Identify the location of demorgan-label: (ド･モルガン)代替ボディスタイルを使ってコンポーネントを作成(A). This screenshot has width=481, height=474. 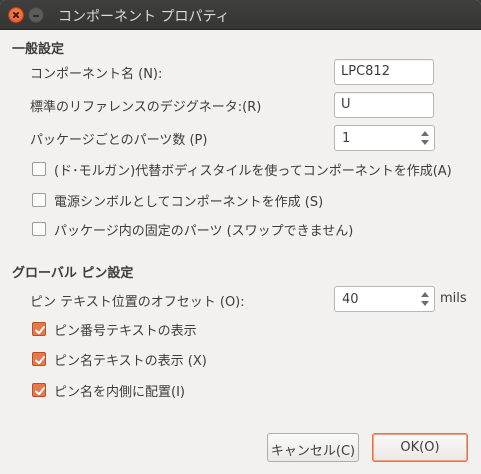
(253, 171).